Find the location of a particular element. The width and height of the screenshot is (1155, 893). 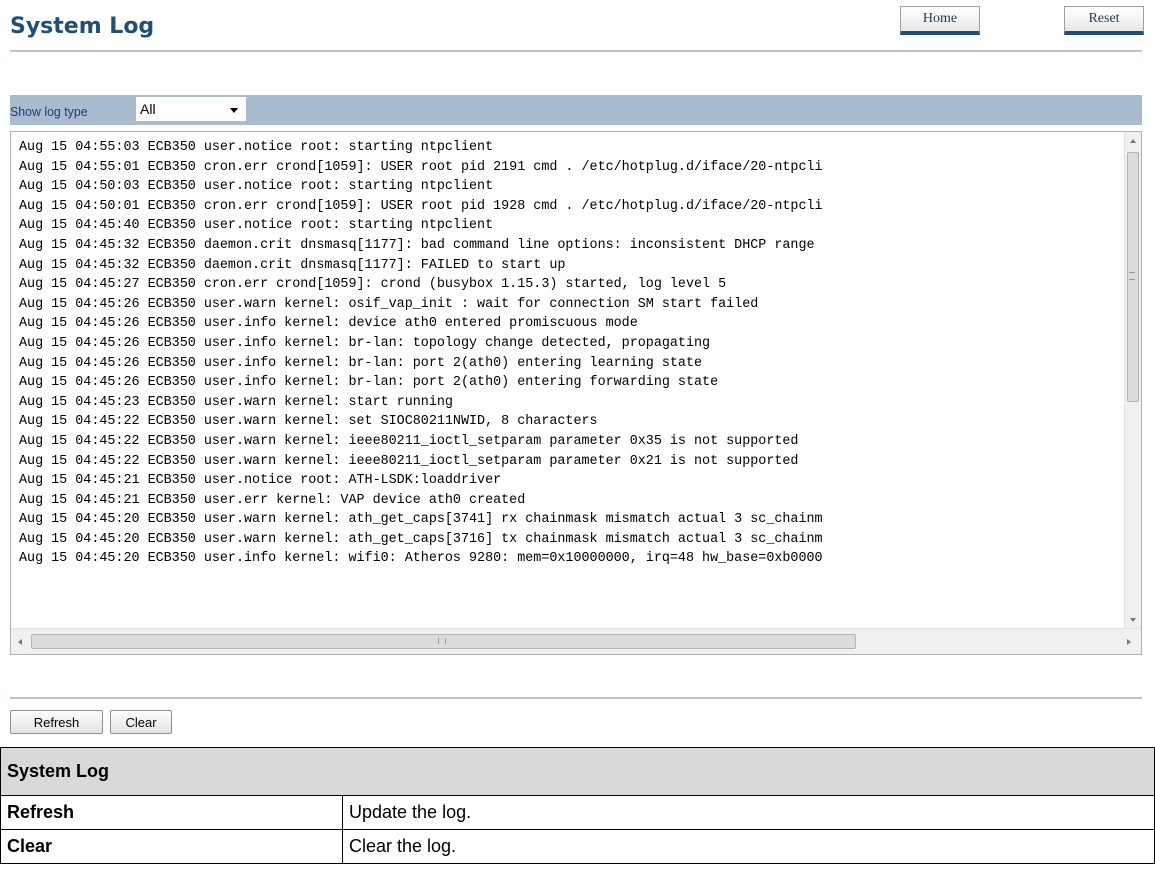

table-cell-key: Refresh is located at coordinates (171, 812).